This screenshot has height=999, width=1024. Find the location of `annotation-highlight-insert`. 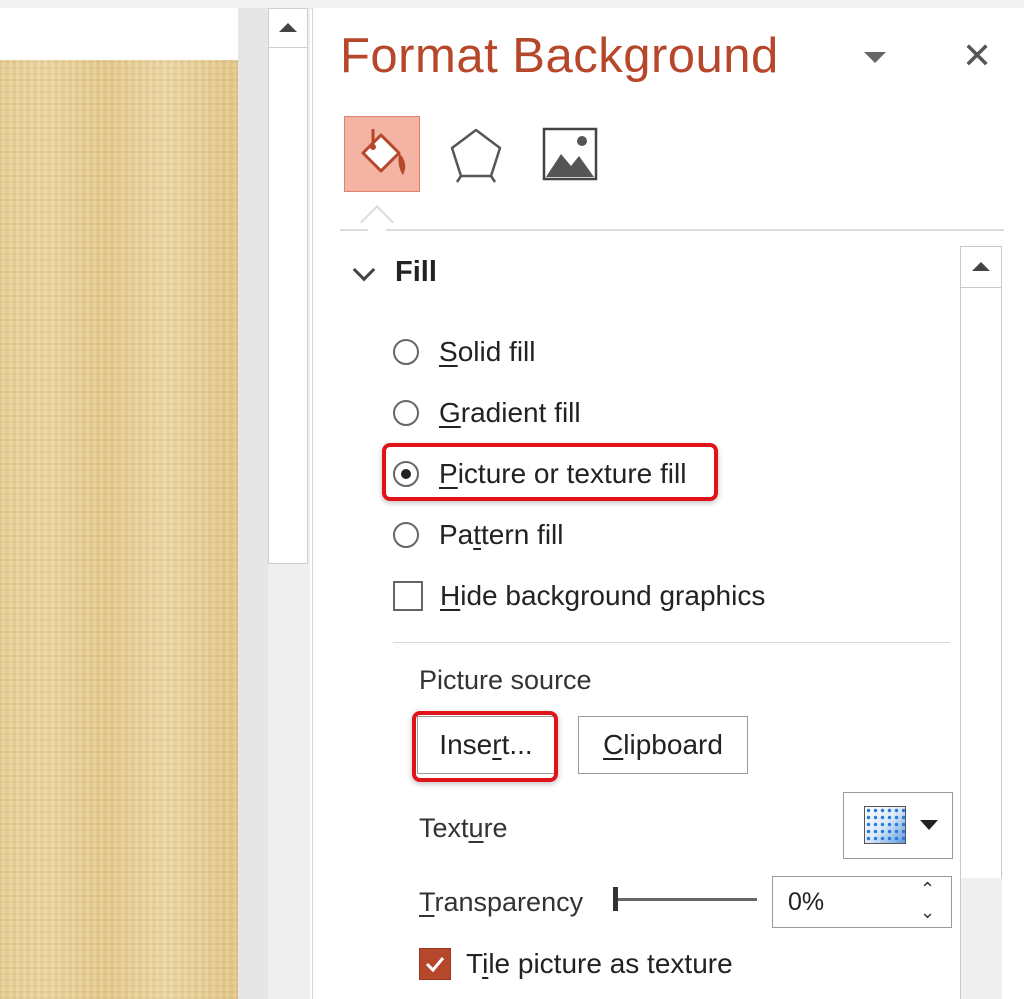

annotation-highlight-insert is located at coordinates (485, 746).